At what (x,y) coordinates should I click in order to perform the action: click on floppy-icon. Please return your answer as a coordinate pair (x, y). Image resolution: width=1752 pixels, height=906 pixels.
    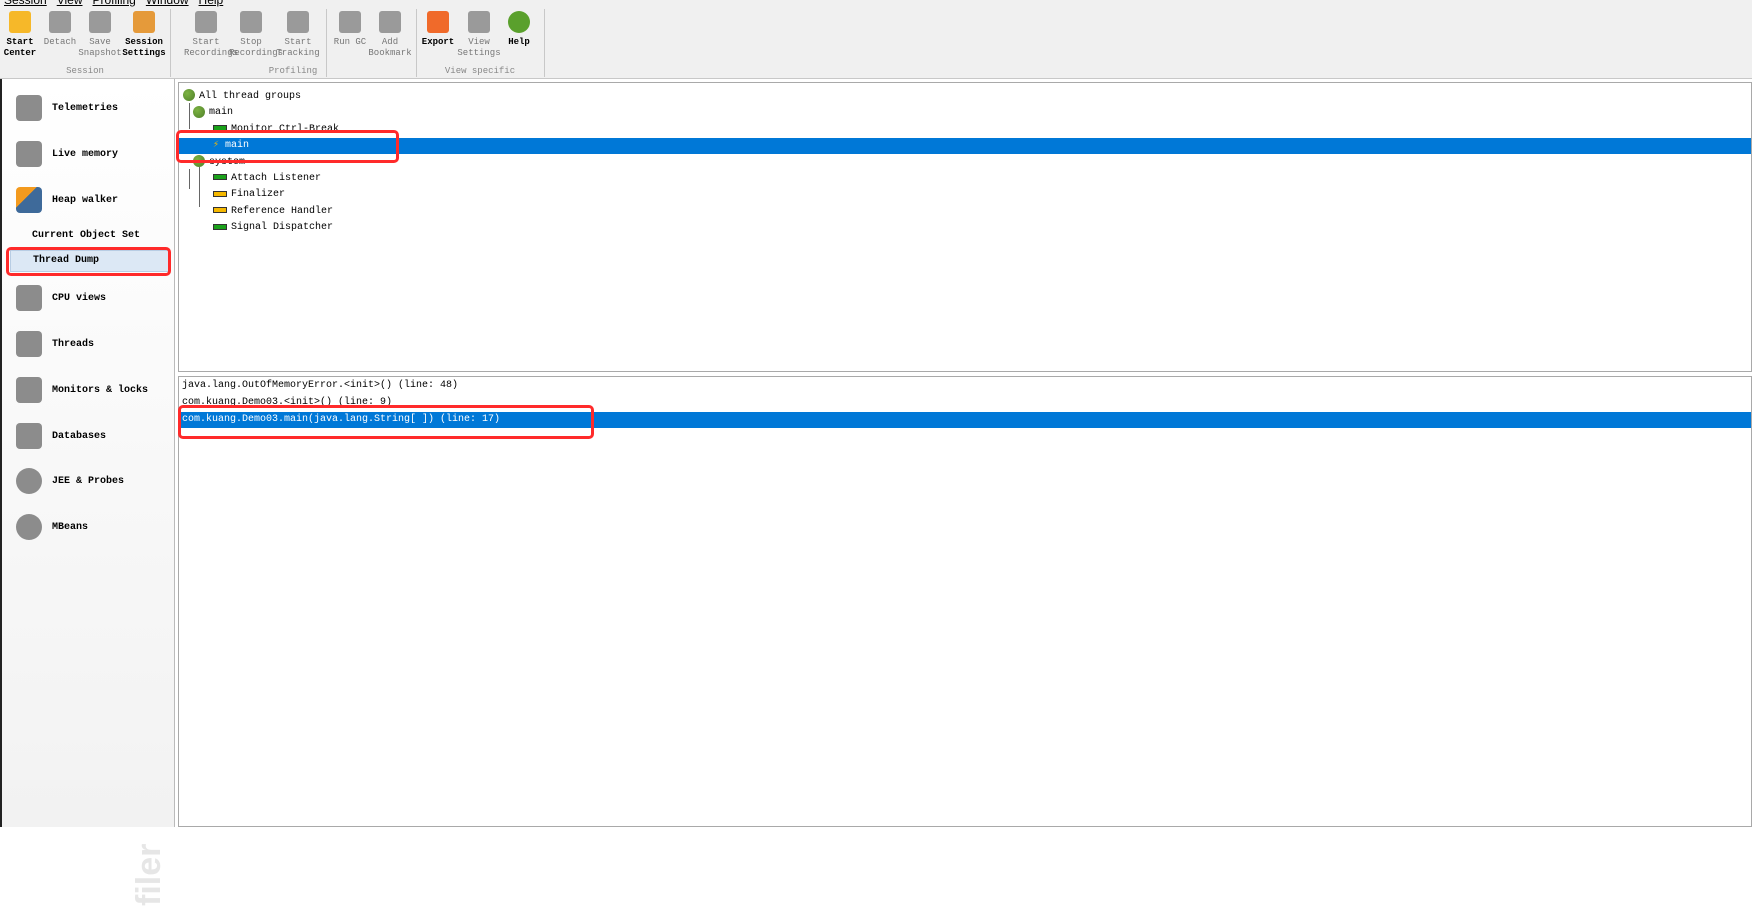
    Looking at the image, I should click on (100, 22).